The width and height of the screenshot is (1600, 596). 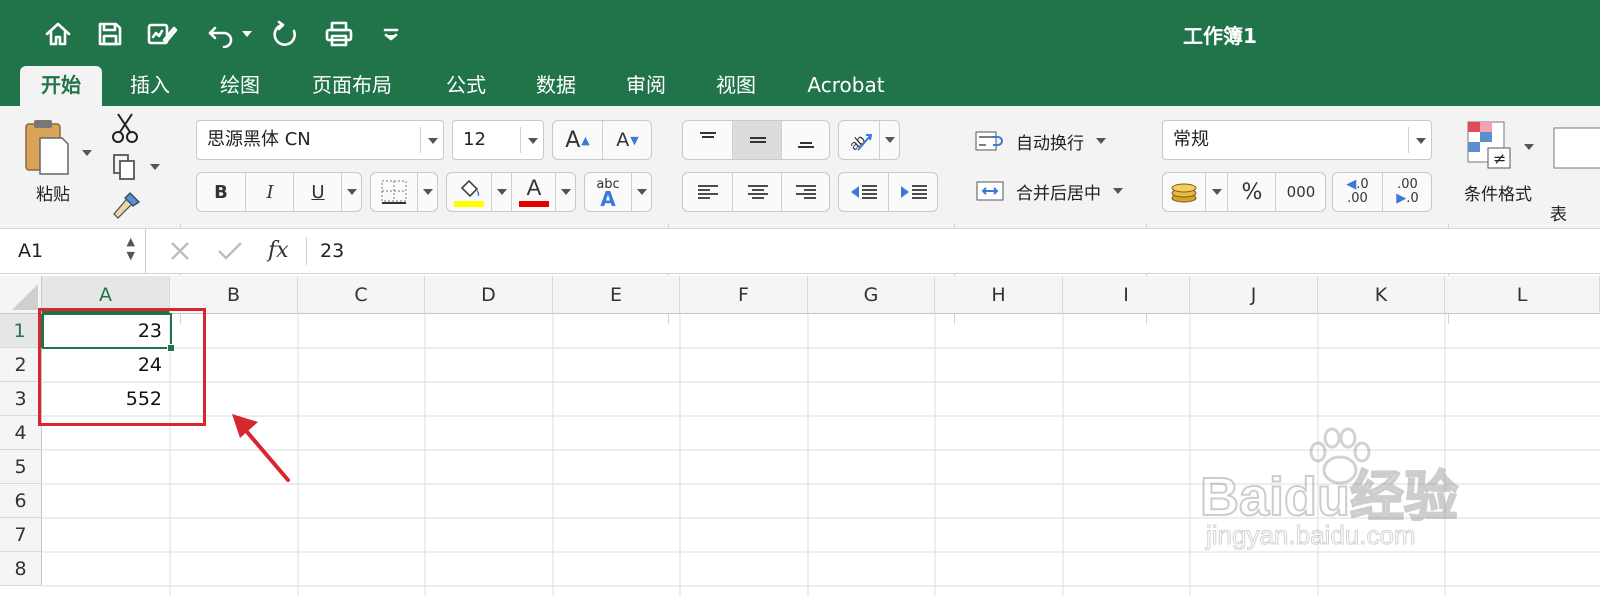 What do you see at coordinates (1501, 147) in the screenshot?
I see `conditional-format-button: ≠` at bounding box center [1501, 147].